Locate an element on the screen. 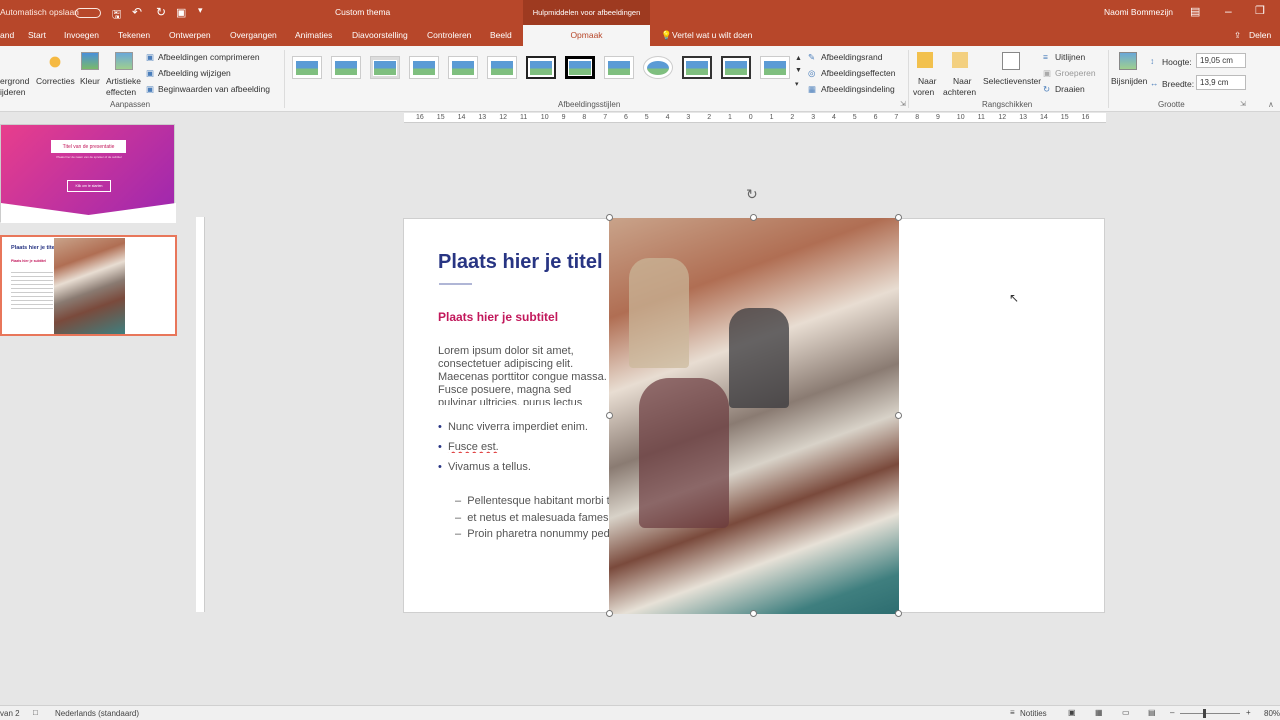 The width and height of the screenshot is (1280, 720). change-picture-button: Afbeelding wijzigen is located at coordinates (194, 73).